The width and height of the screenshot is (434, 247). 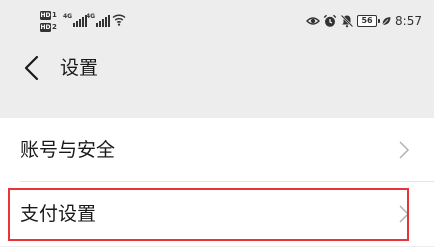 I want to click on sim1-indicator: HD 1, so click(x=48, y=15).